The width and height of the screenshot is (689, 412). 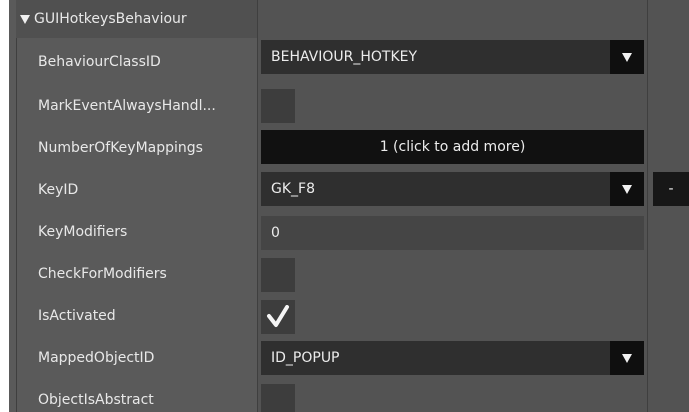 What do you see at coordinates (102, 273) in the screenshot?
I see `property-label: CheckForModifiers` at bounding box center [102, 273].